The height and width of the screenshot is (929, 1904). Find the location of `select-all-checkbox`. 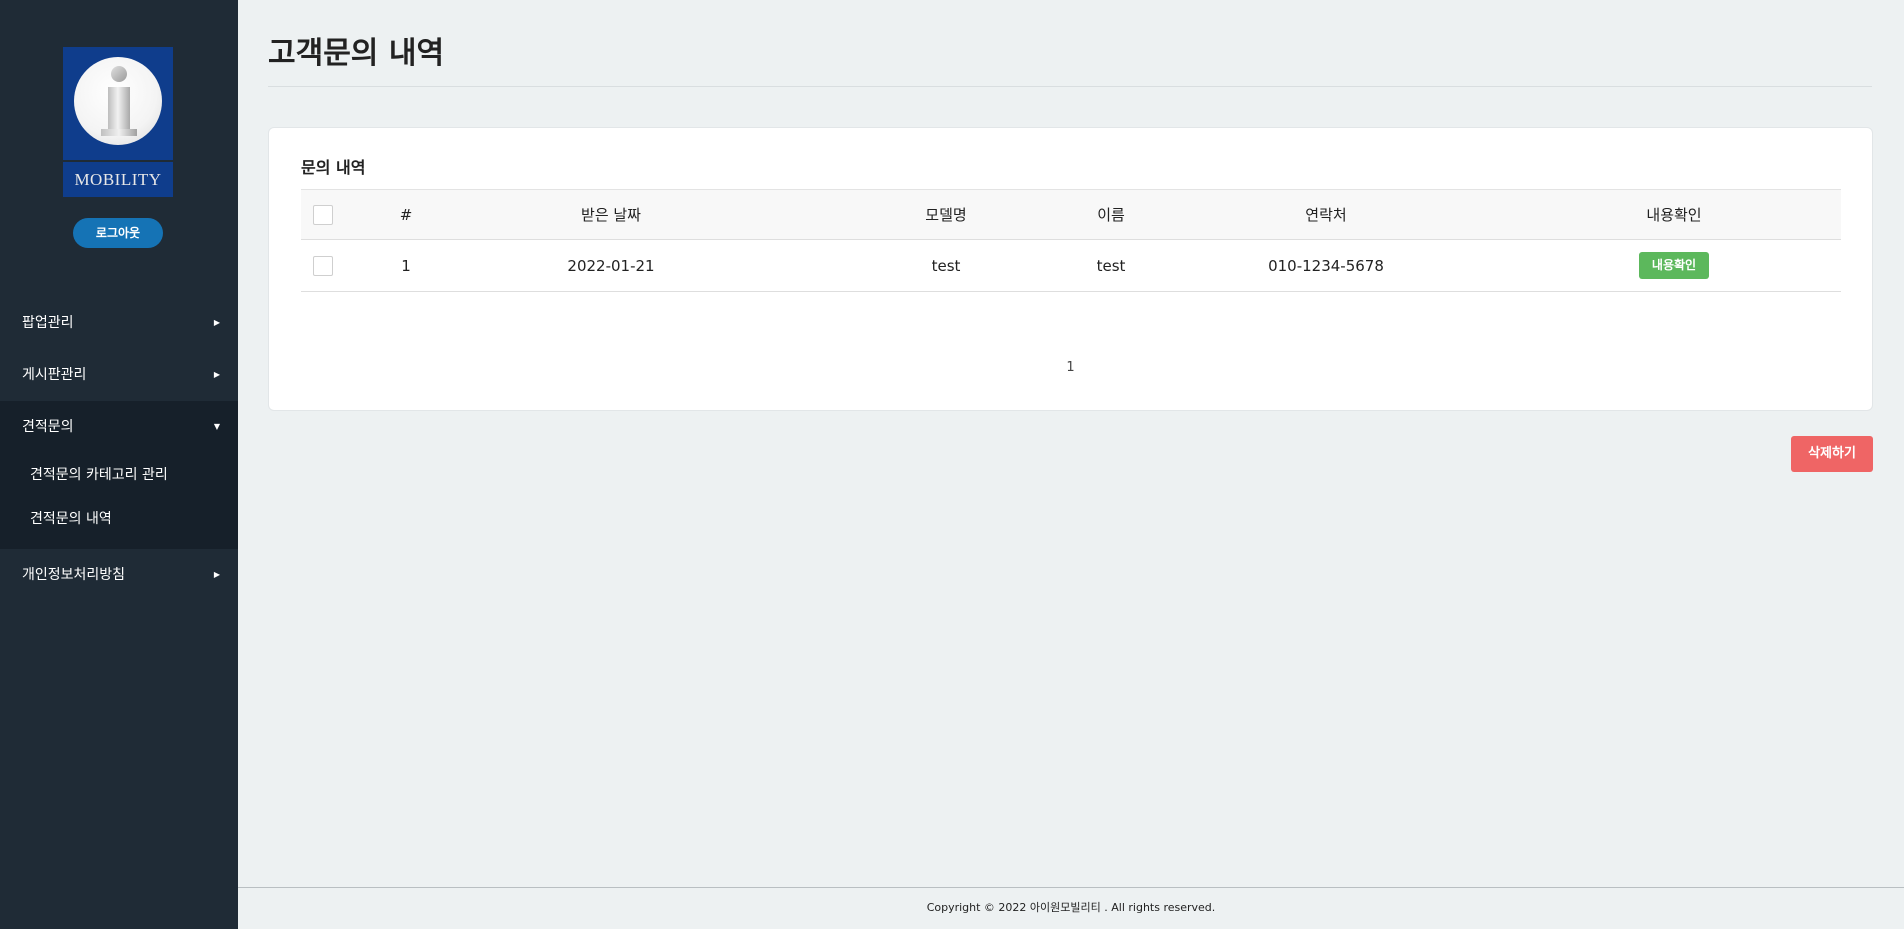

select-all-checkbox is located at coordinates (322, 214).